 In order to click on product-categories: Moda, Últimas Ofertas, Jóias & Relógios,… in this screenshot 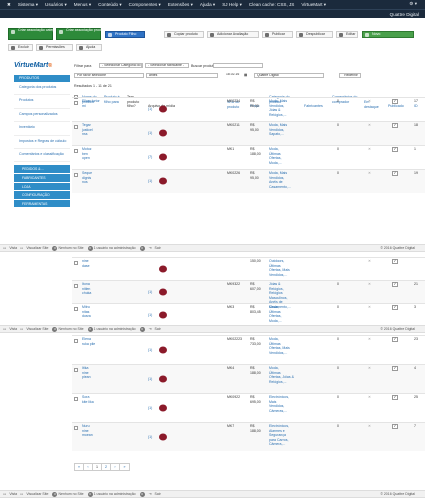, I will do `click(286, 375)`.